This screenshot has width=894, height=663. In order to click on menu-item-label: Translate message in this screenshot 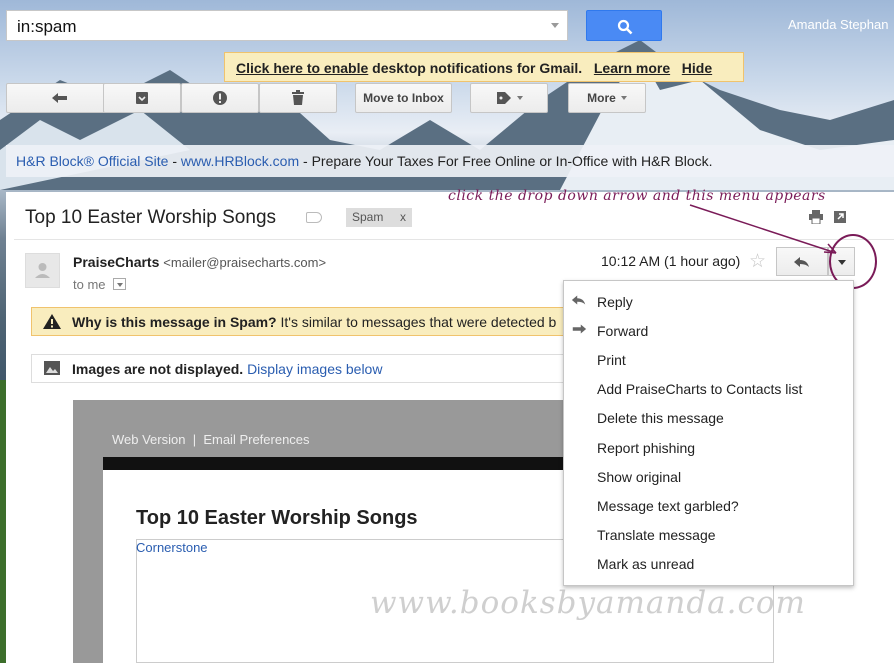, I will do `click(656, 535)`.